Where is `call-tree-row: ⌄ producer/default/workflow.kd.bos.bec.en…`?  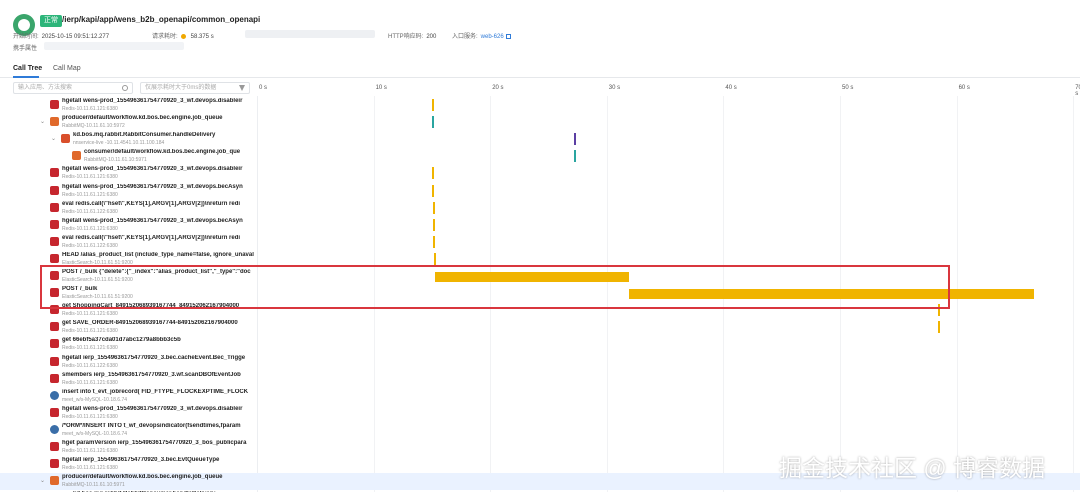 call-tree-row: ⌄ producer/default/workflow.kd.bos.bec.en… is located at coordinates (540, 122).